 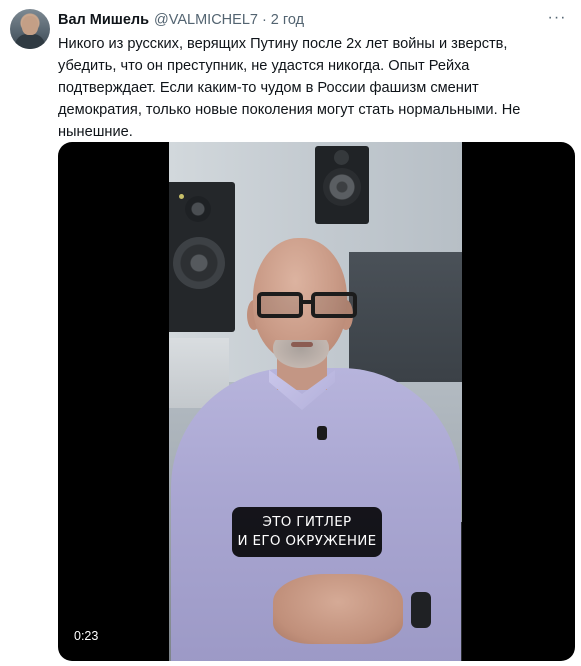 I want to click on video-duration: 0:23, so click(x=86, y=636).